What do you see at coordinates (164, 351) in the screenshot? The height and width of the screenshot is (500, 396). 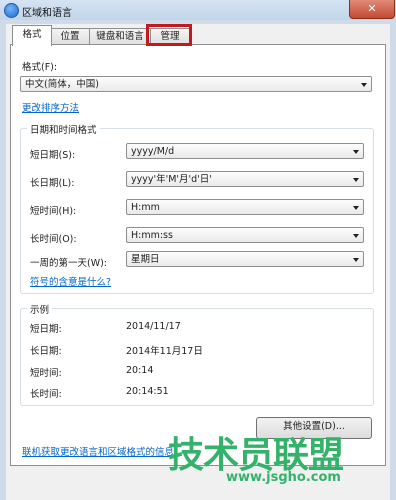 I see `example-value: 2014年11月17日` at bounding box center [164, 351].